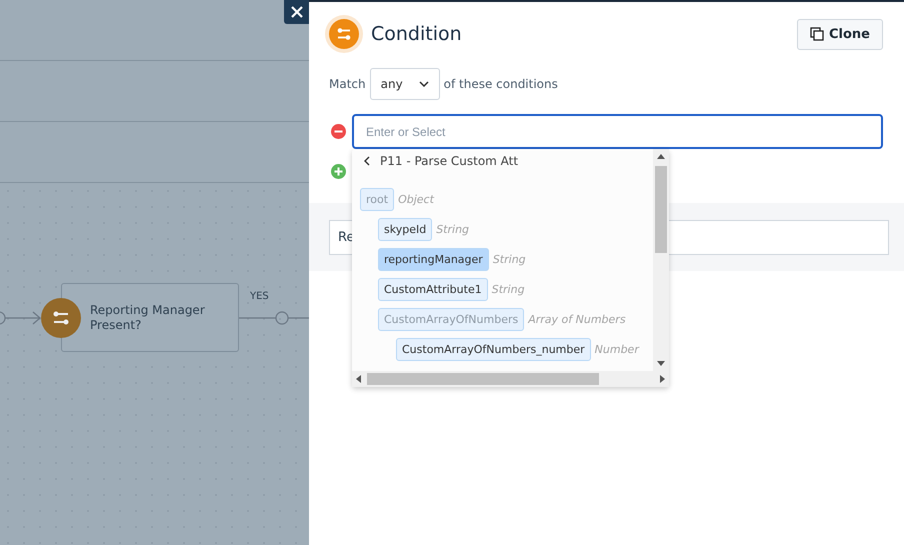 This screenshot has height=545, width=904. I want to click on condition-input: Enter or Select, so click(617, 131).